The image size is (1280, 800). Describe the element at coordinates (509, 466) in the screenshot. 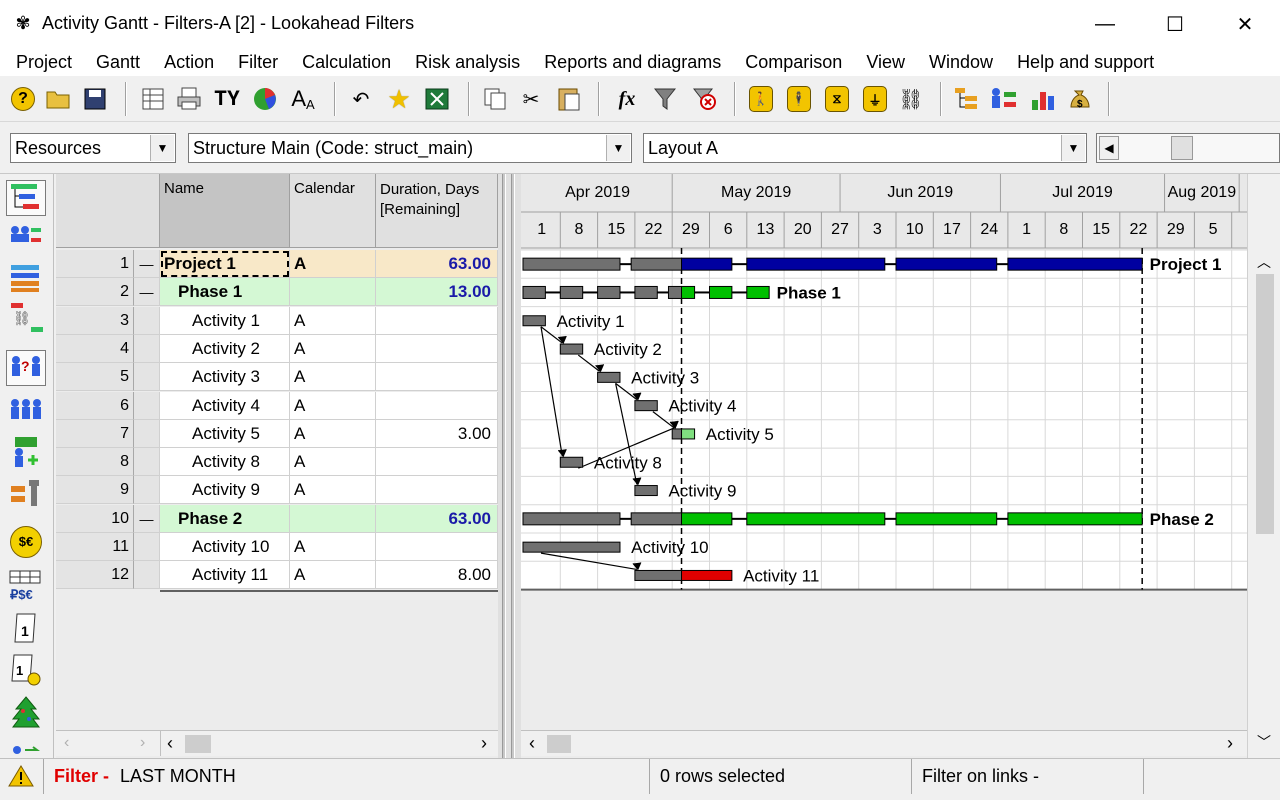

I see `pane-splitter` at that location.